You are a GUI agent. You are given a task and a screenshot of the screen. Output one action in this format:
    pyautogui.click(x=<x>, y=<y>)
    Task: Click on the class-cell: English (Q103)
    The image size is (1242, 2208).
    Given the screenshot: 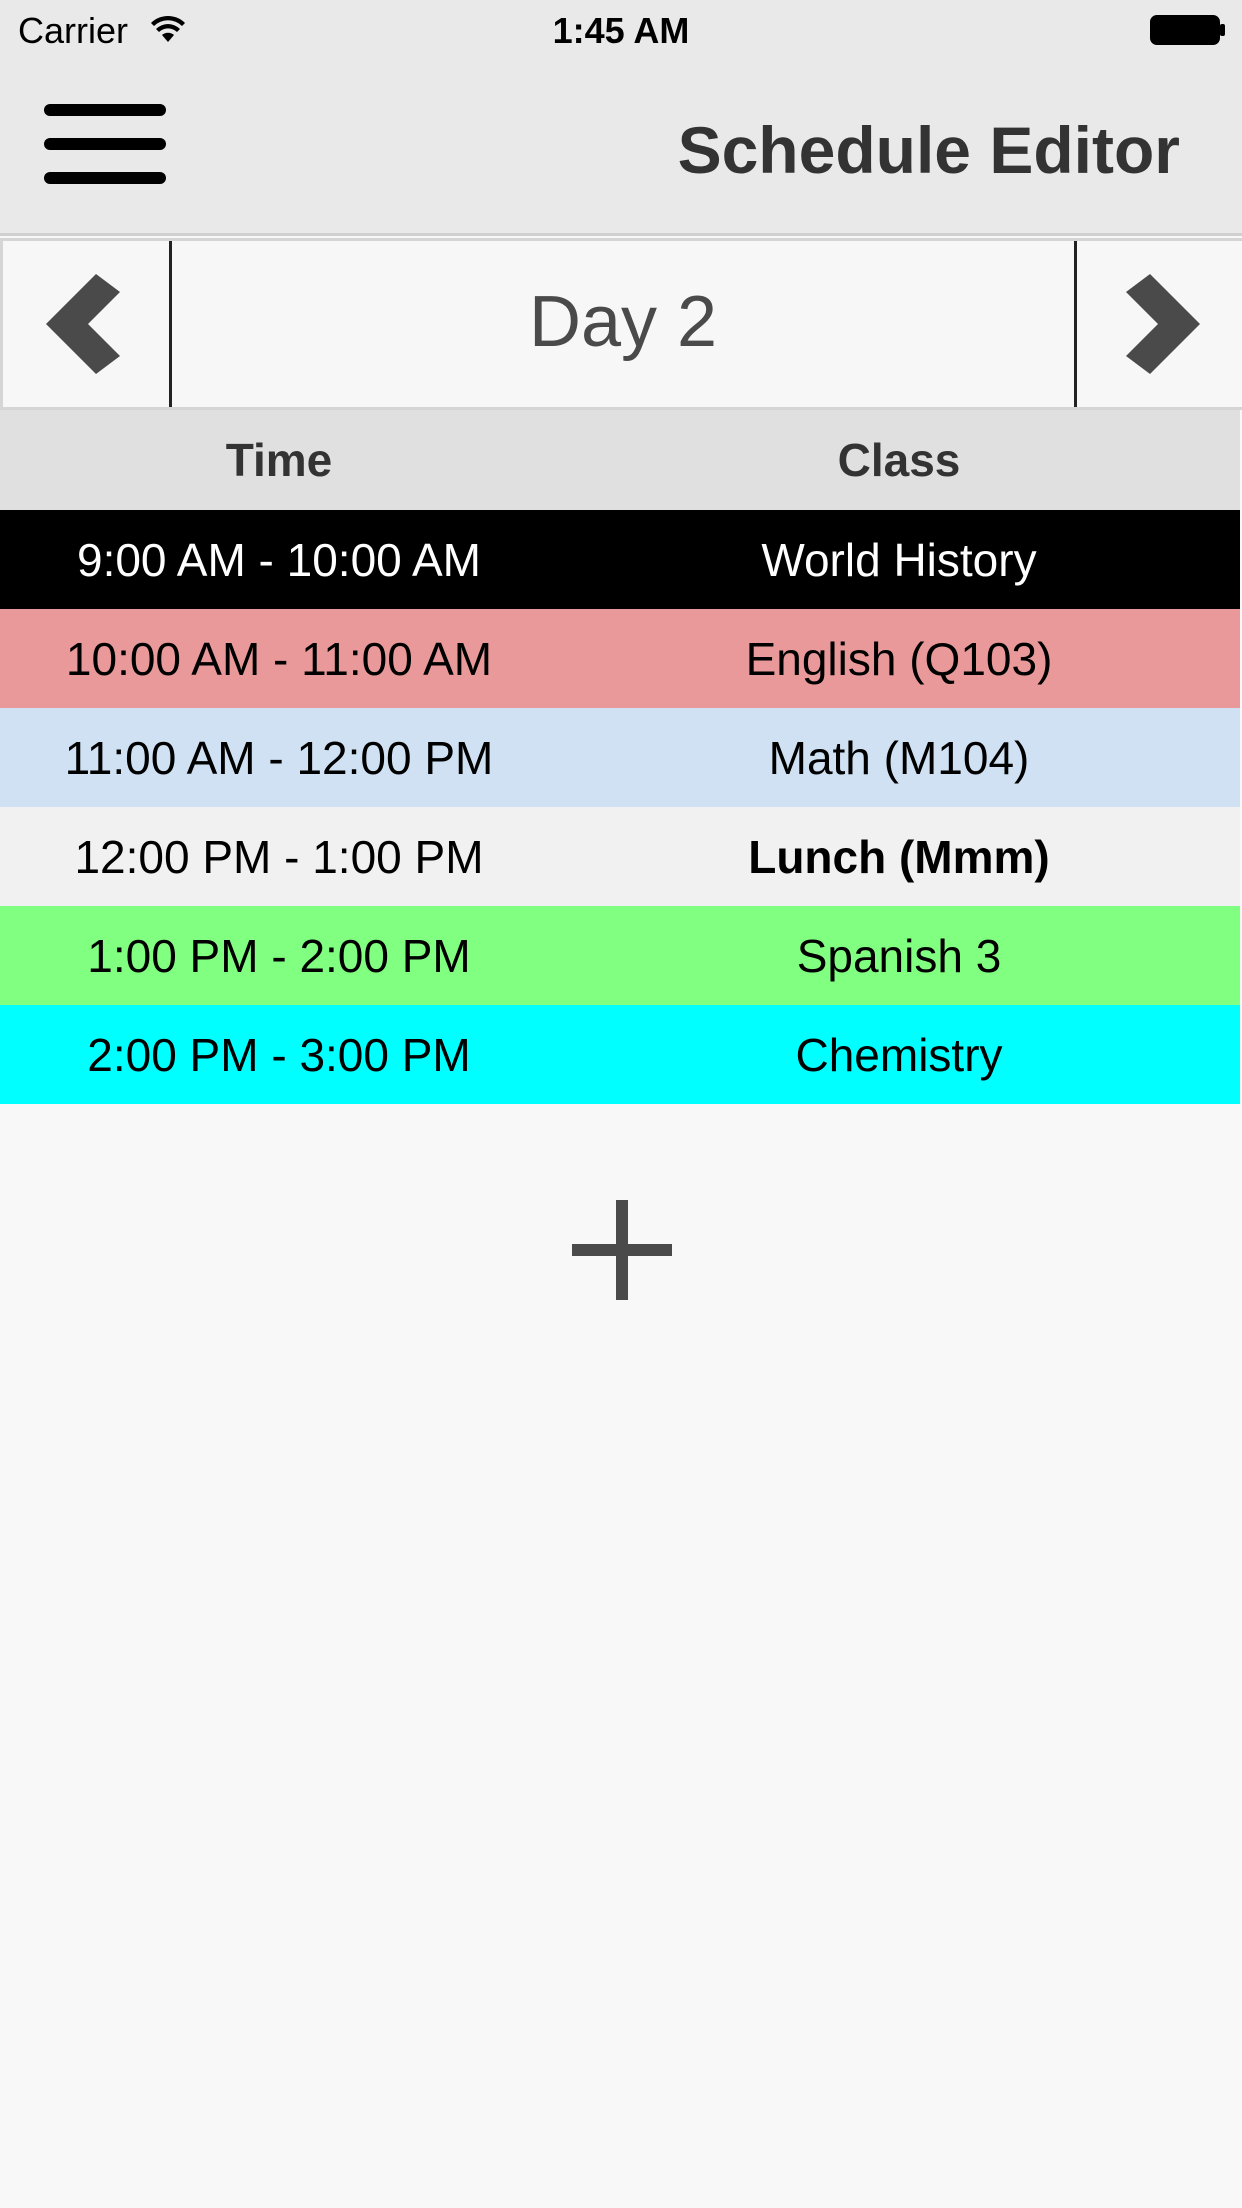 What is the action you would take?
    pyautogui.click(x=899, y=658)
    